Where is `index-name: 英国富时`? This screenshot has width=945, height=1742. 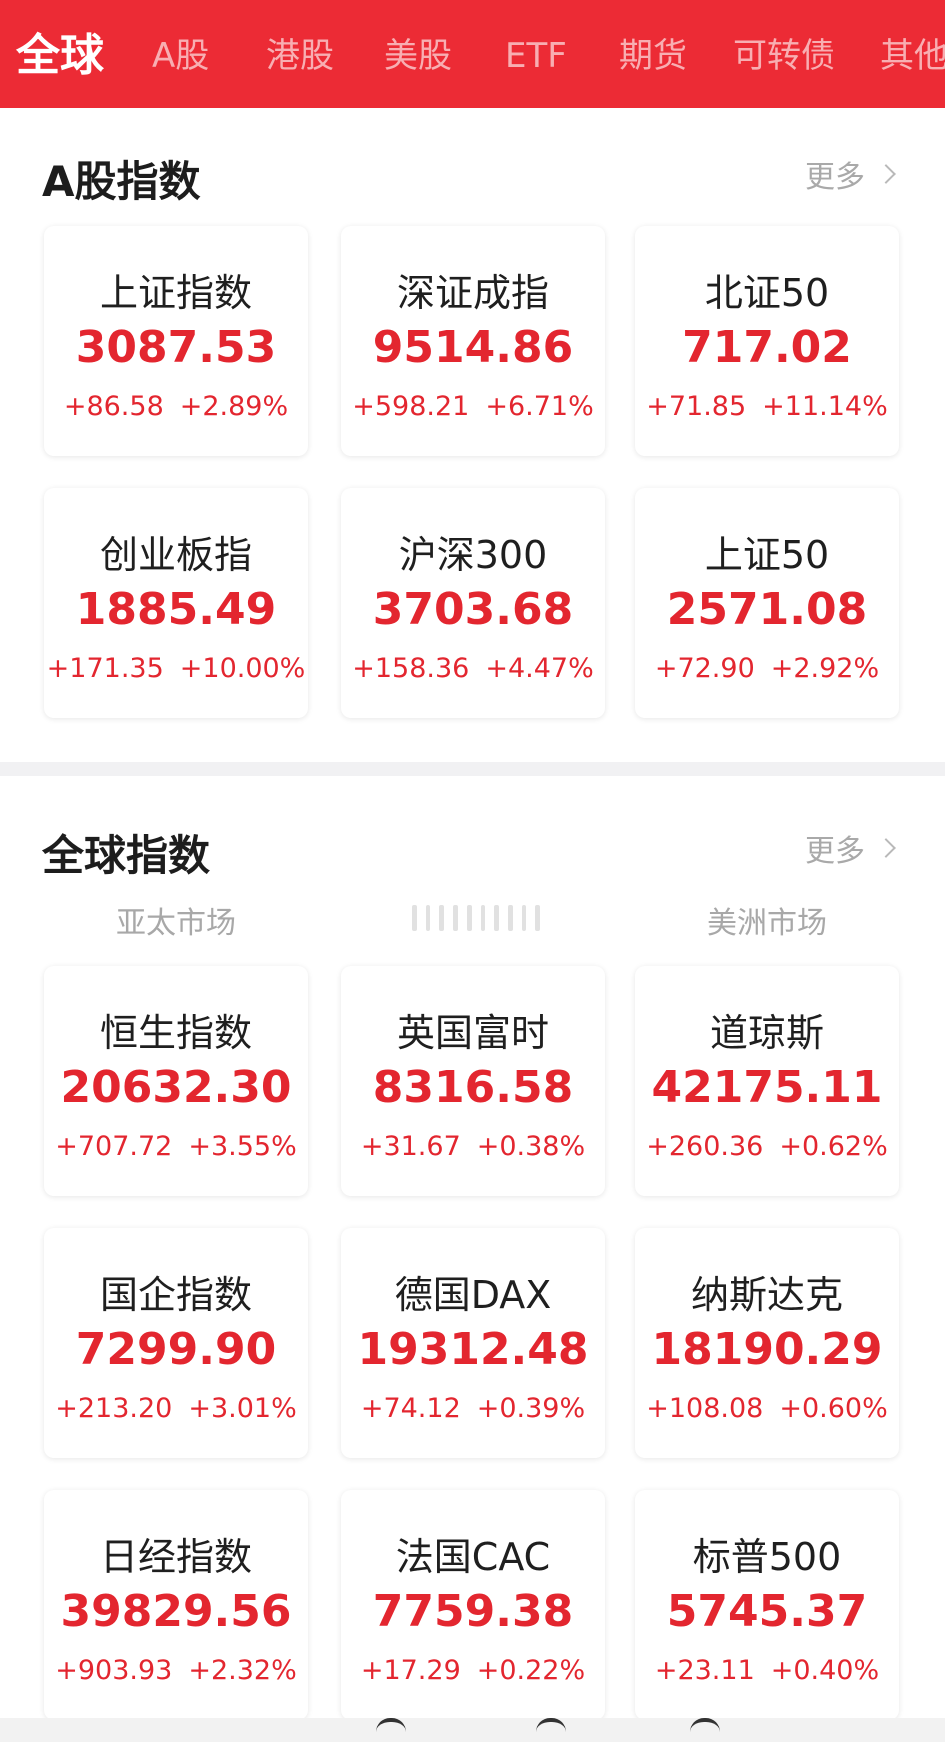 index-name: 英国富时 is located at coordinates (472, 1033).